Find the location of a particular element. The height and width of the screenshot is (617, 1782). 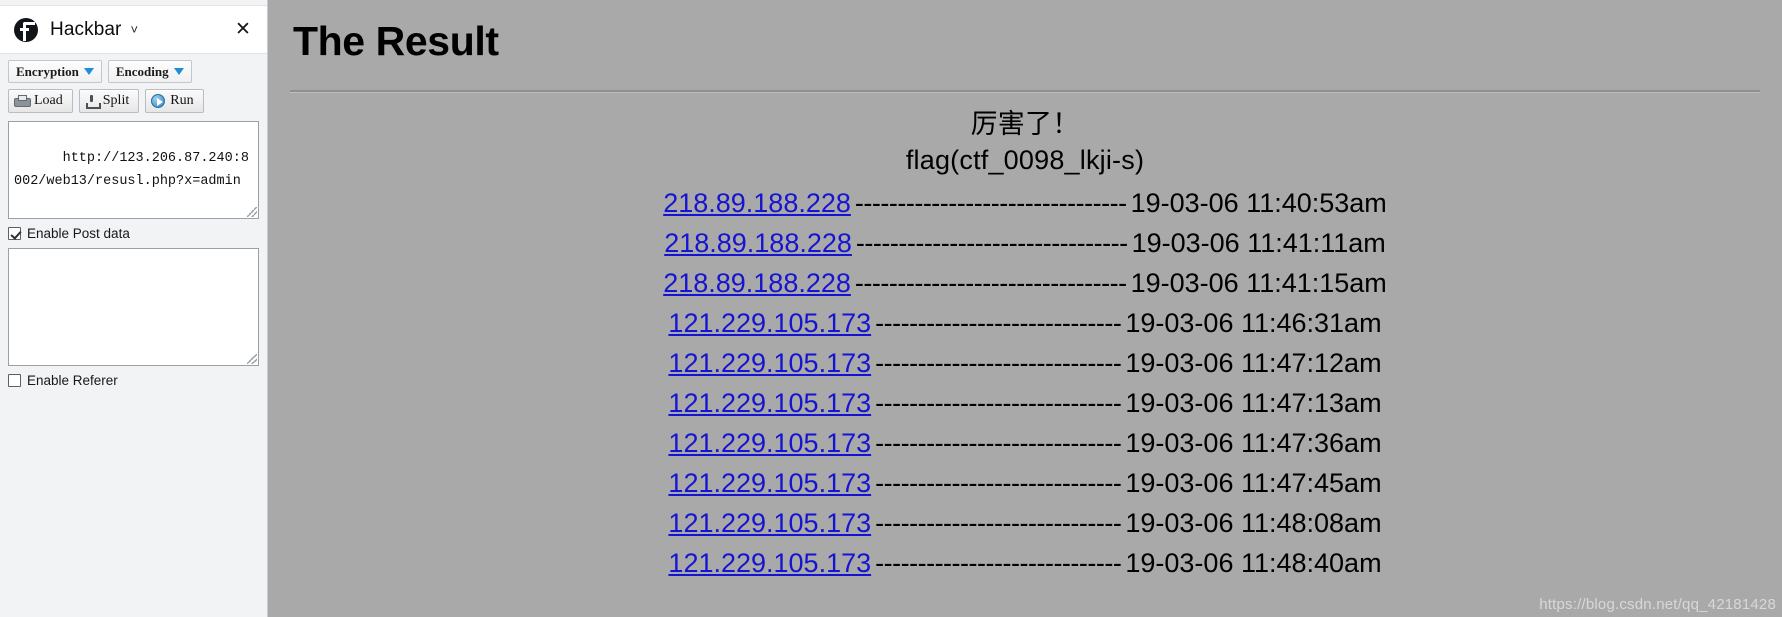

timestamp: 19-03-06 11:47:12am is located at coordinates (1253, 363).